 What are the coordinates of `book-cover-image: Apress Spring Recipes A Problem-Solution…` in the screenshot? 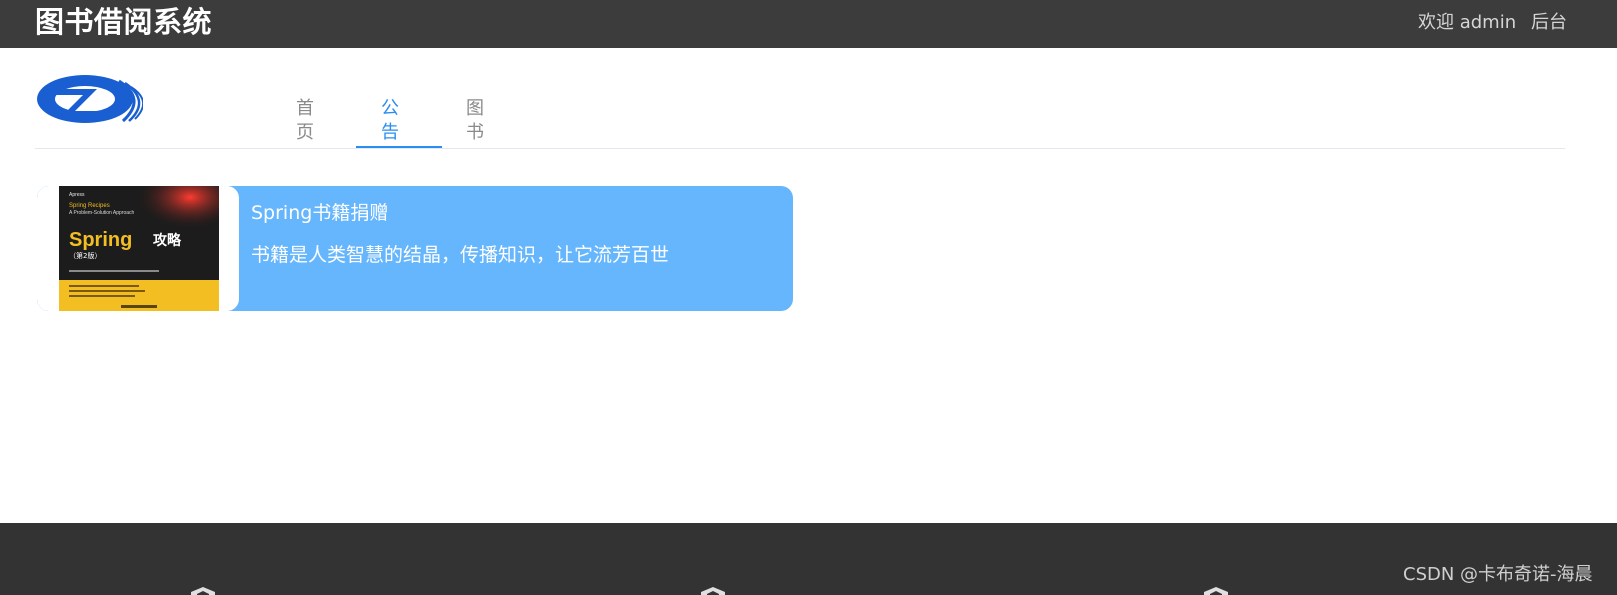 It's located at (139, 248).